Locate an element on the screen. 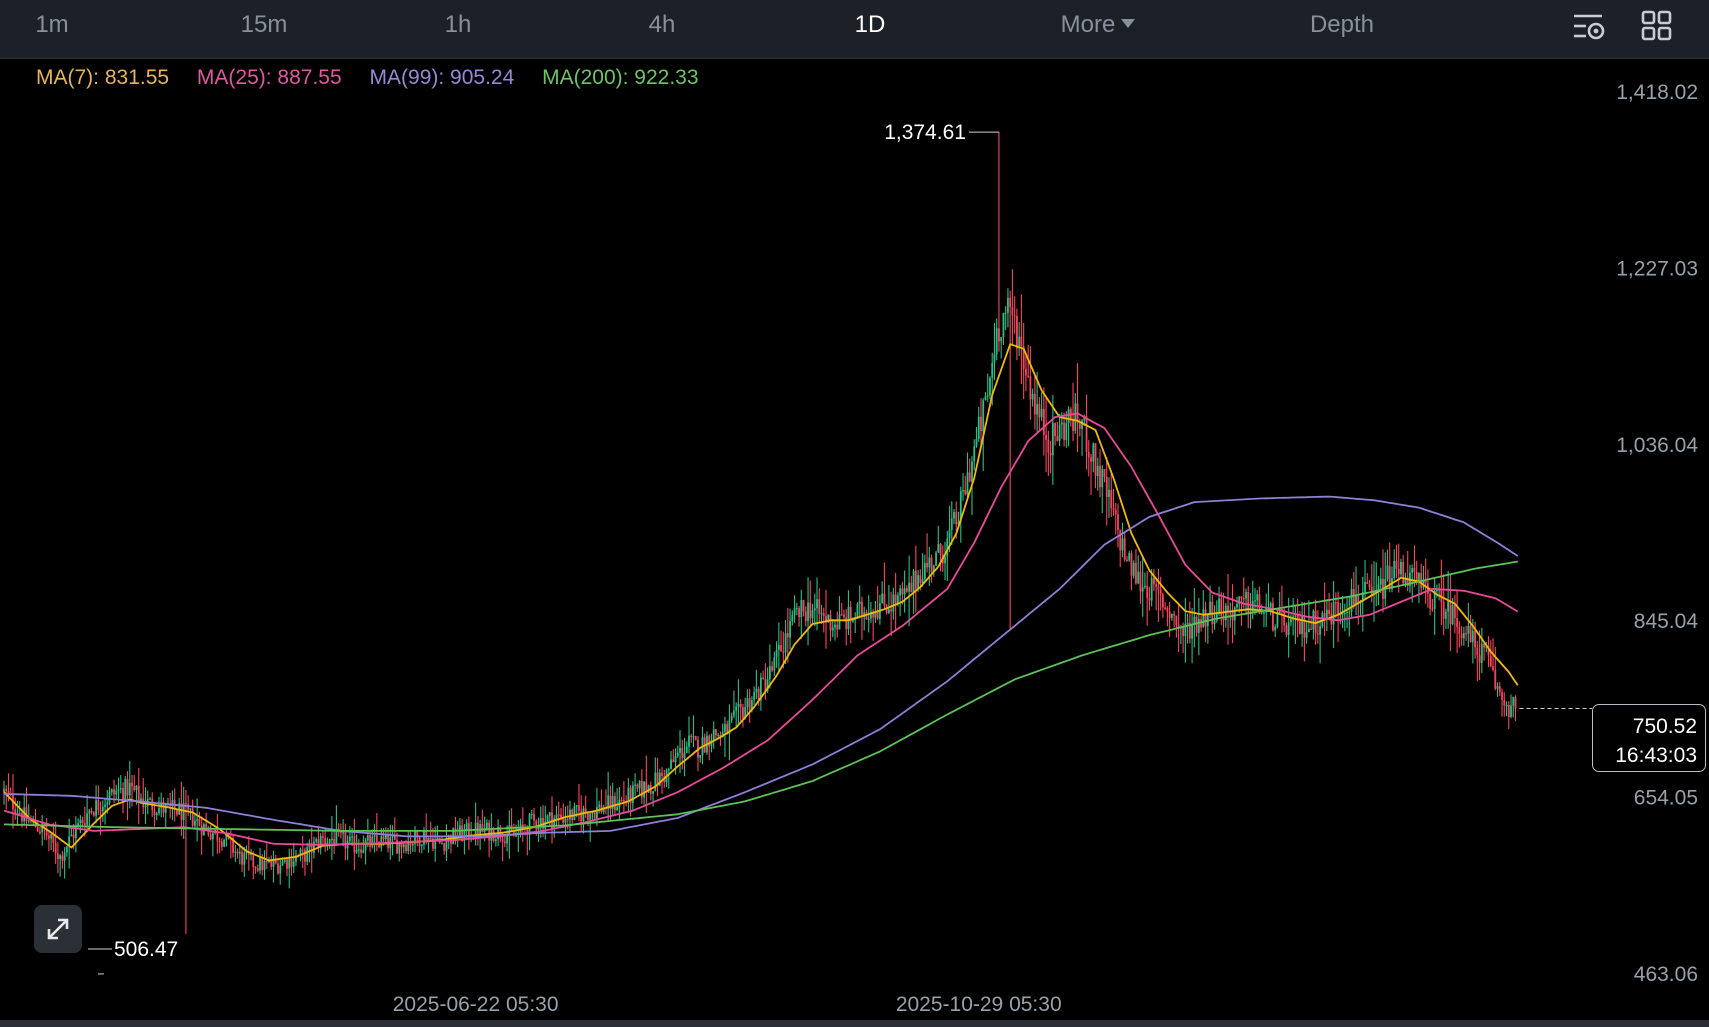  timeframe-1d: 1D is located at coordinates (870, 25).